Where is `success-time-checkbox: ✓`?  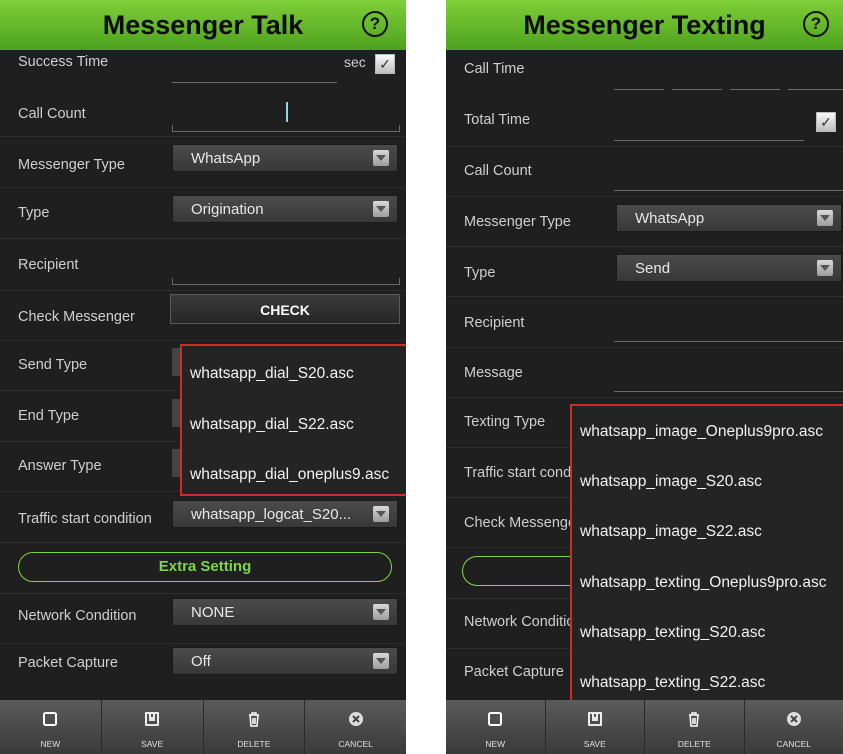
success-time-checkbox: ✓ is located at coordinates (385, 64).